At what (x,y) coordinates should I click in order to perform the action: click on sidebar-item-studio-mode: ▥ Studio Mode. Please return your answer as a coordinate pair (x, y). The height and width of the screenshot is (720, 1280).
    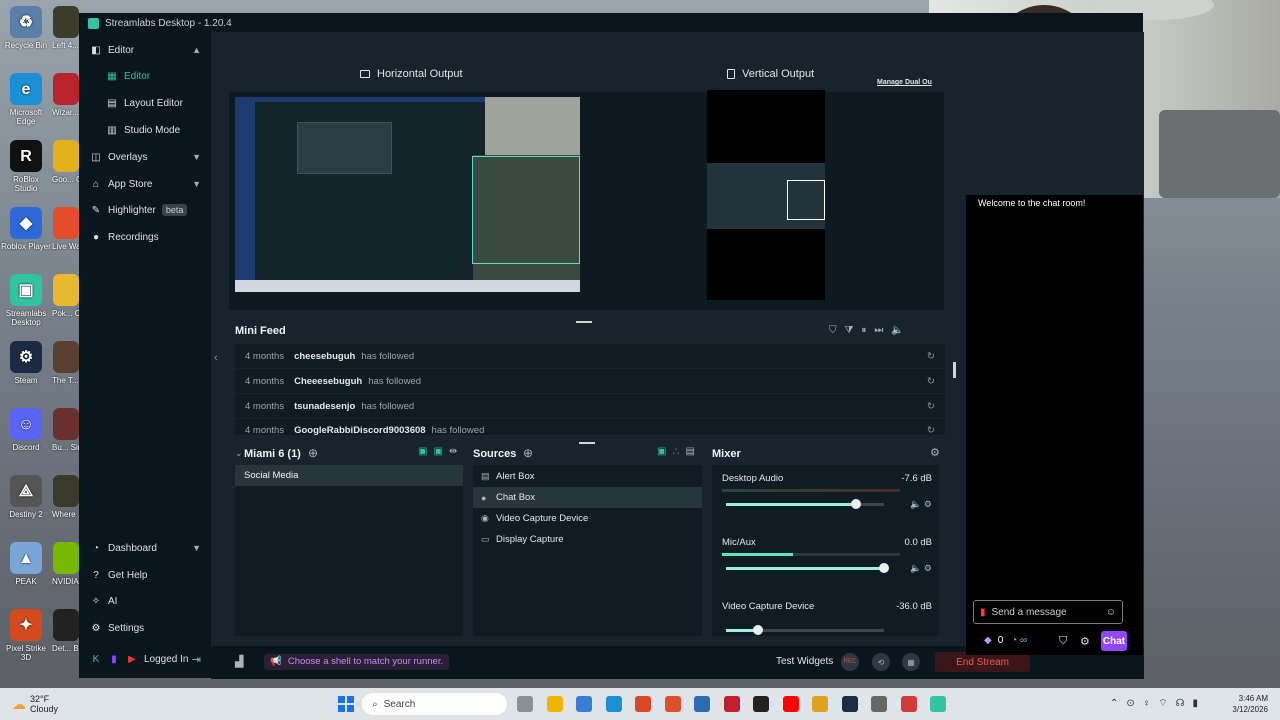
    Looking at the image, I should click on (145, 130).